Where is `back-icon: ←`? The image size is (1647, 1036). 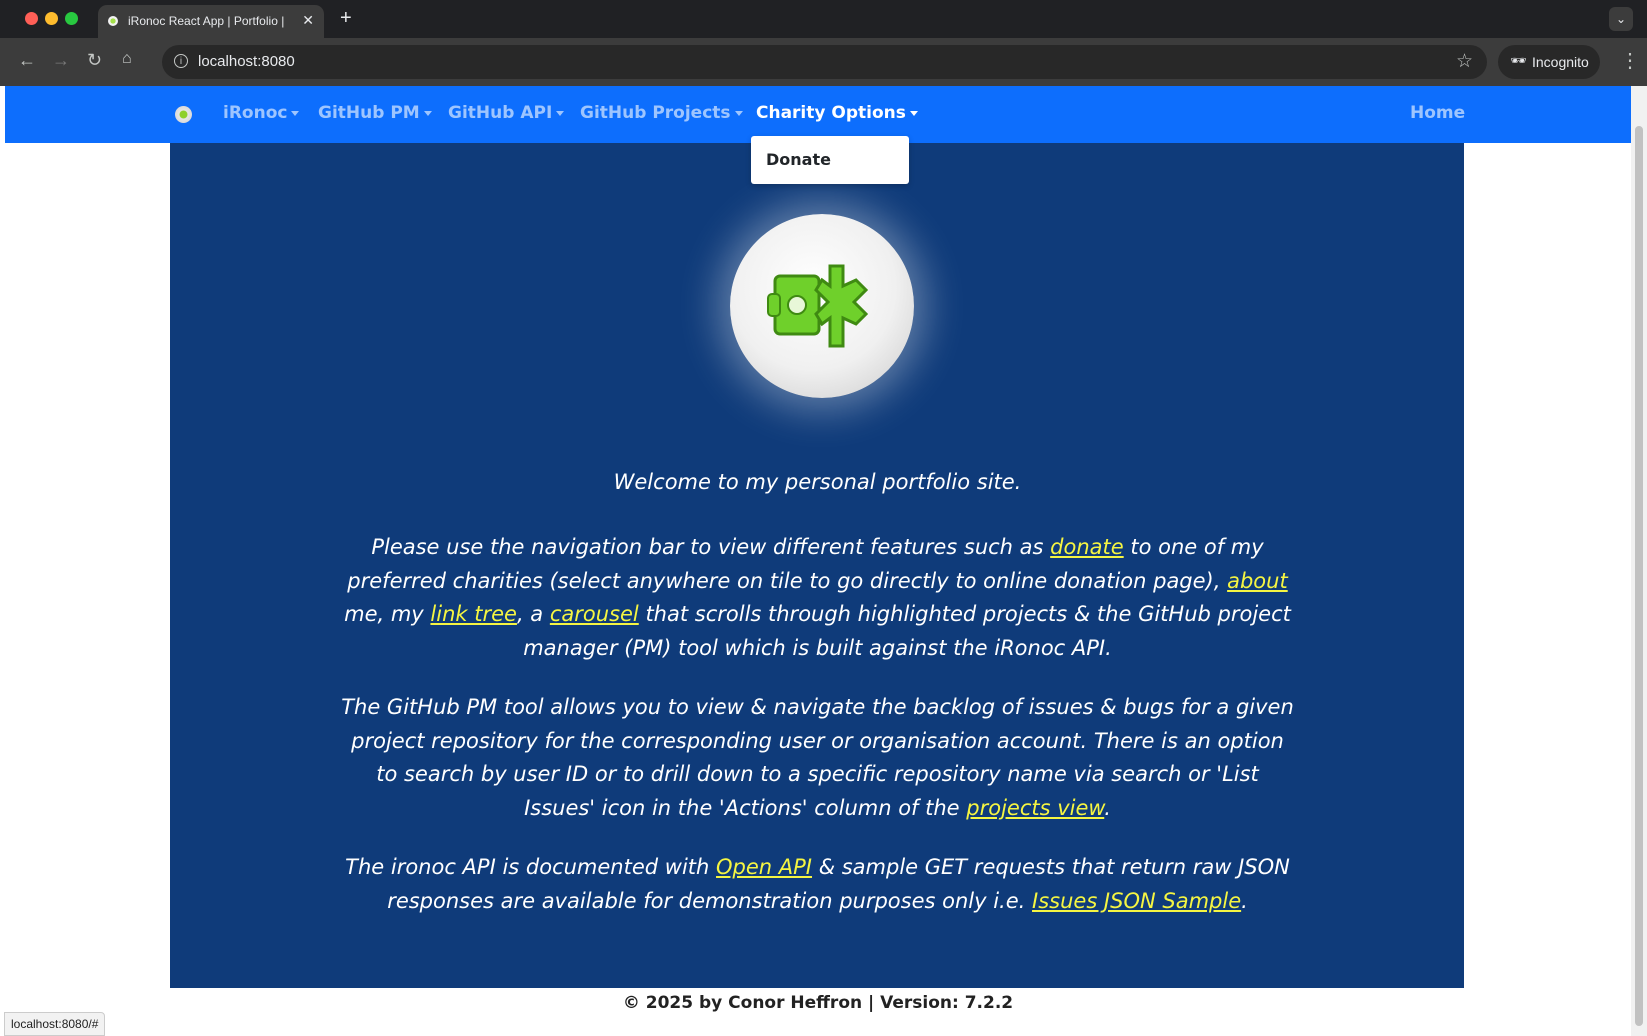 back-icon: ← is located at coordinates (27, 60).